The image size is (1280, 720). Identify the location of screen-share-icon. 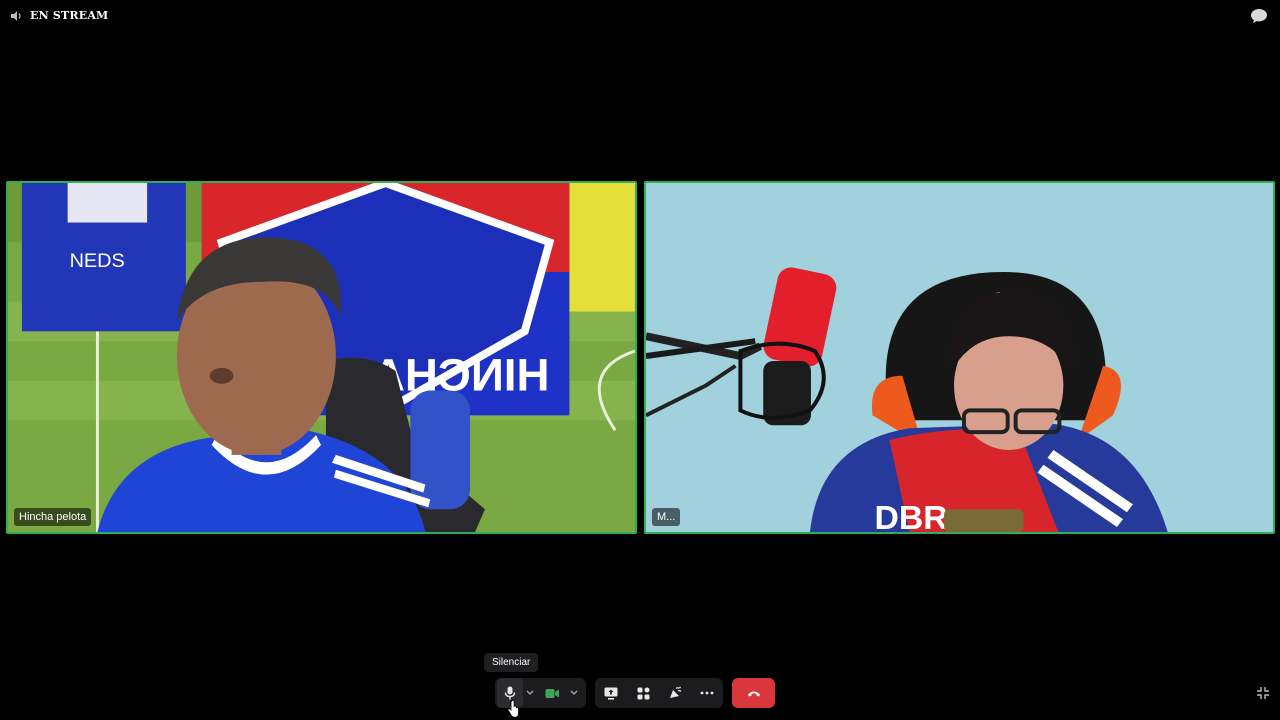
(611, 693).